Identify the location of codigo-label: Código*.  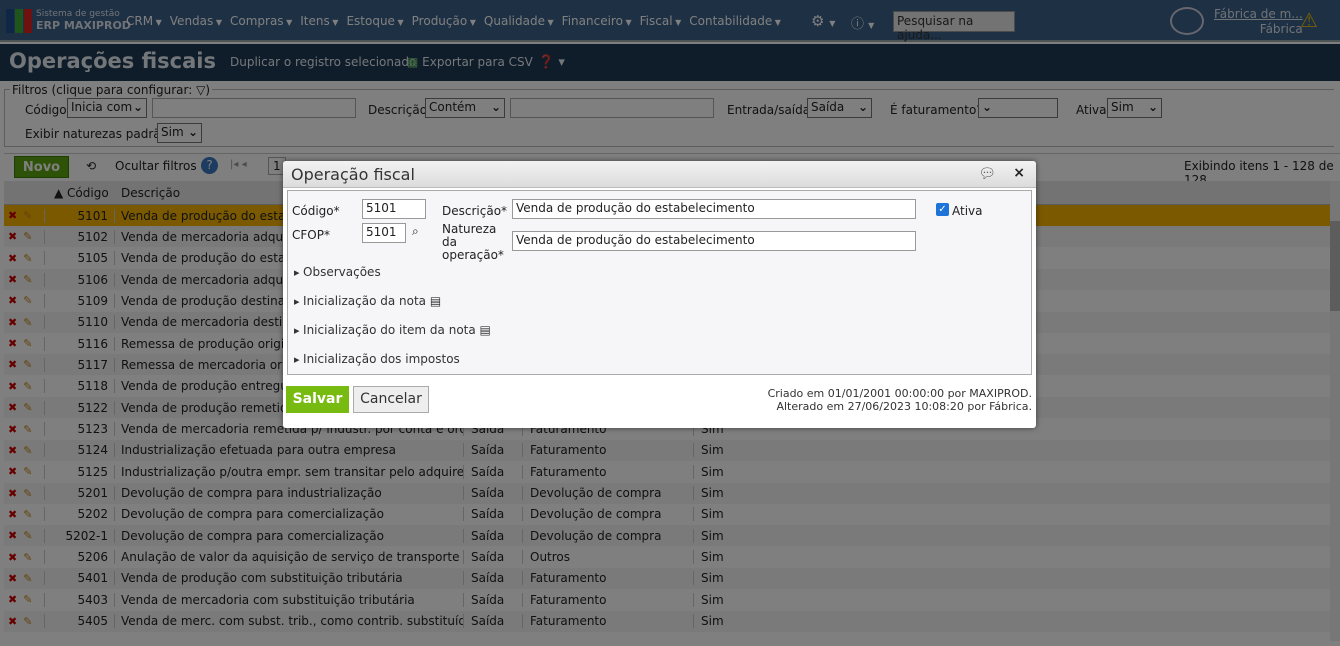
(316, 211).